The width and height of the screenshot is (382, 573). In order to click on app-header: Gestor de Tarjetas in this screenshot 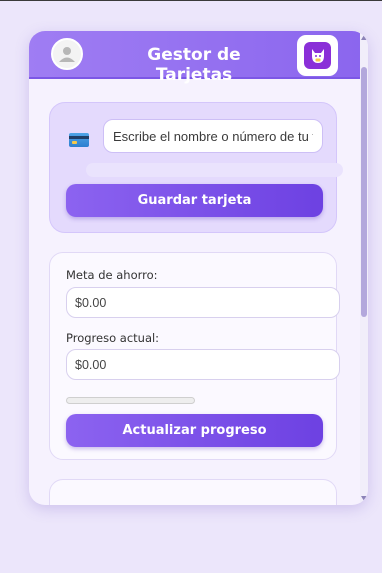, I will do `click(194, 58)`.